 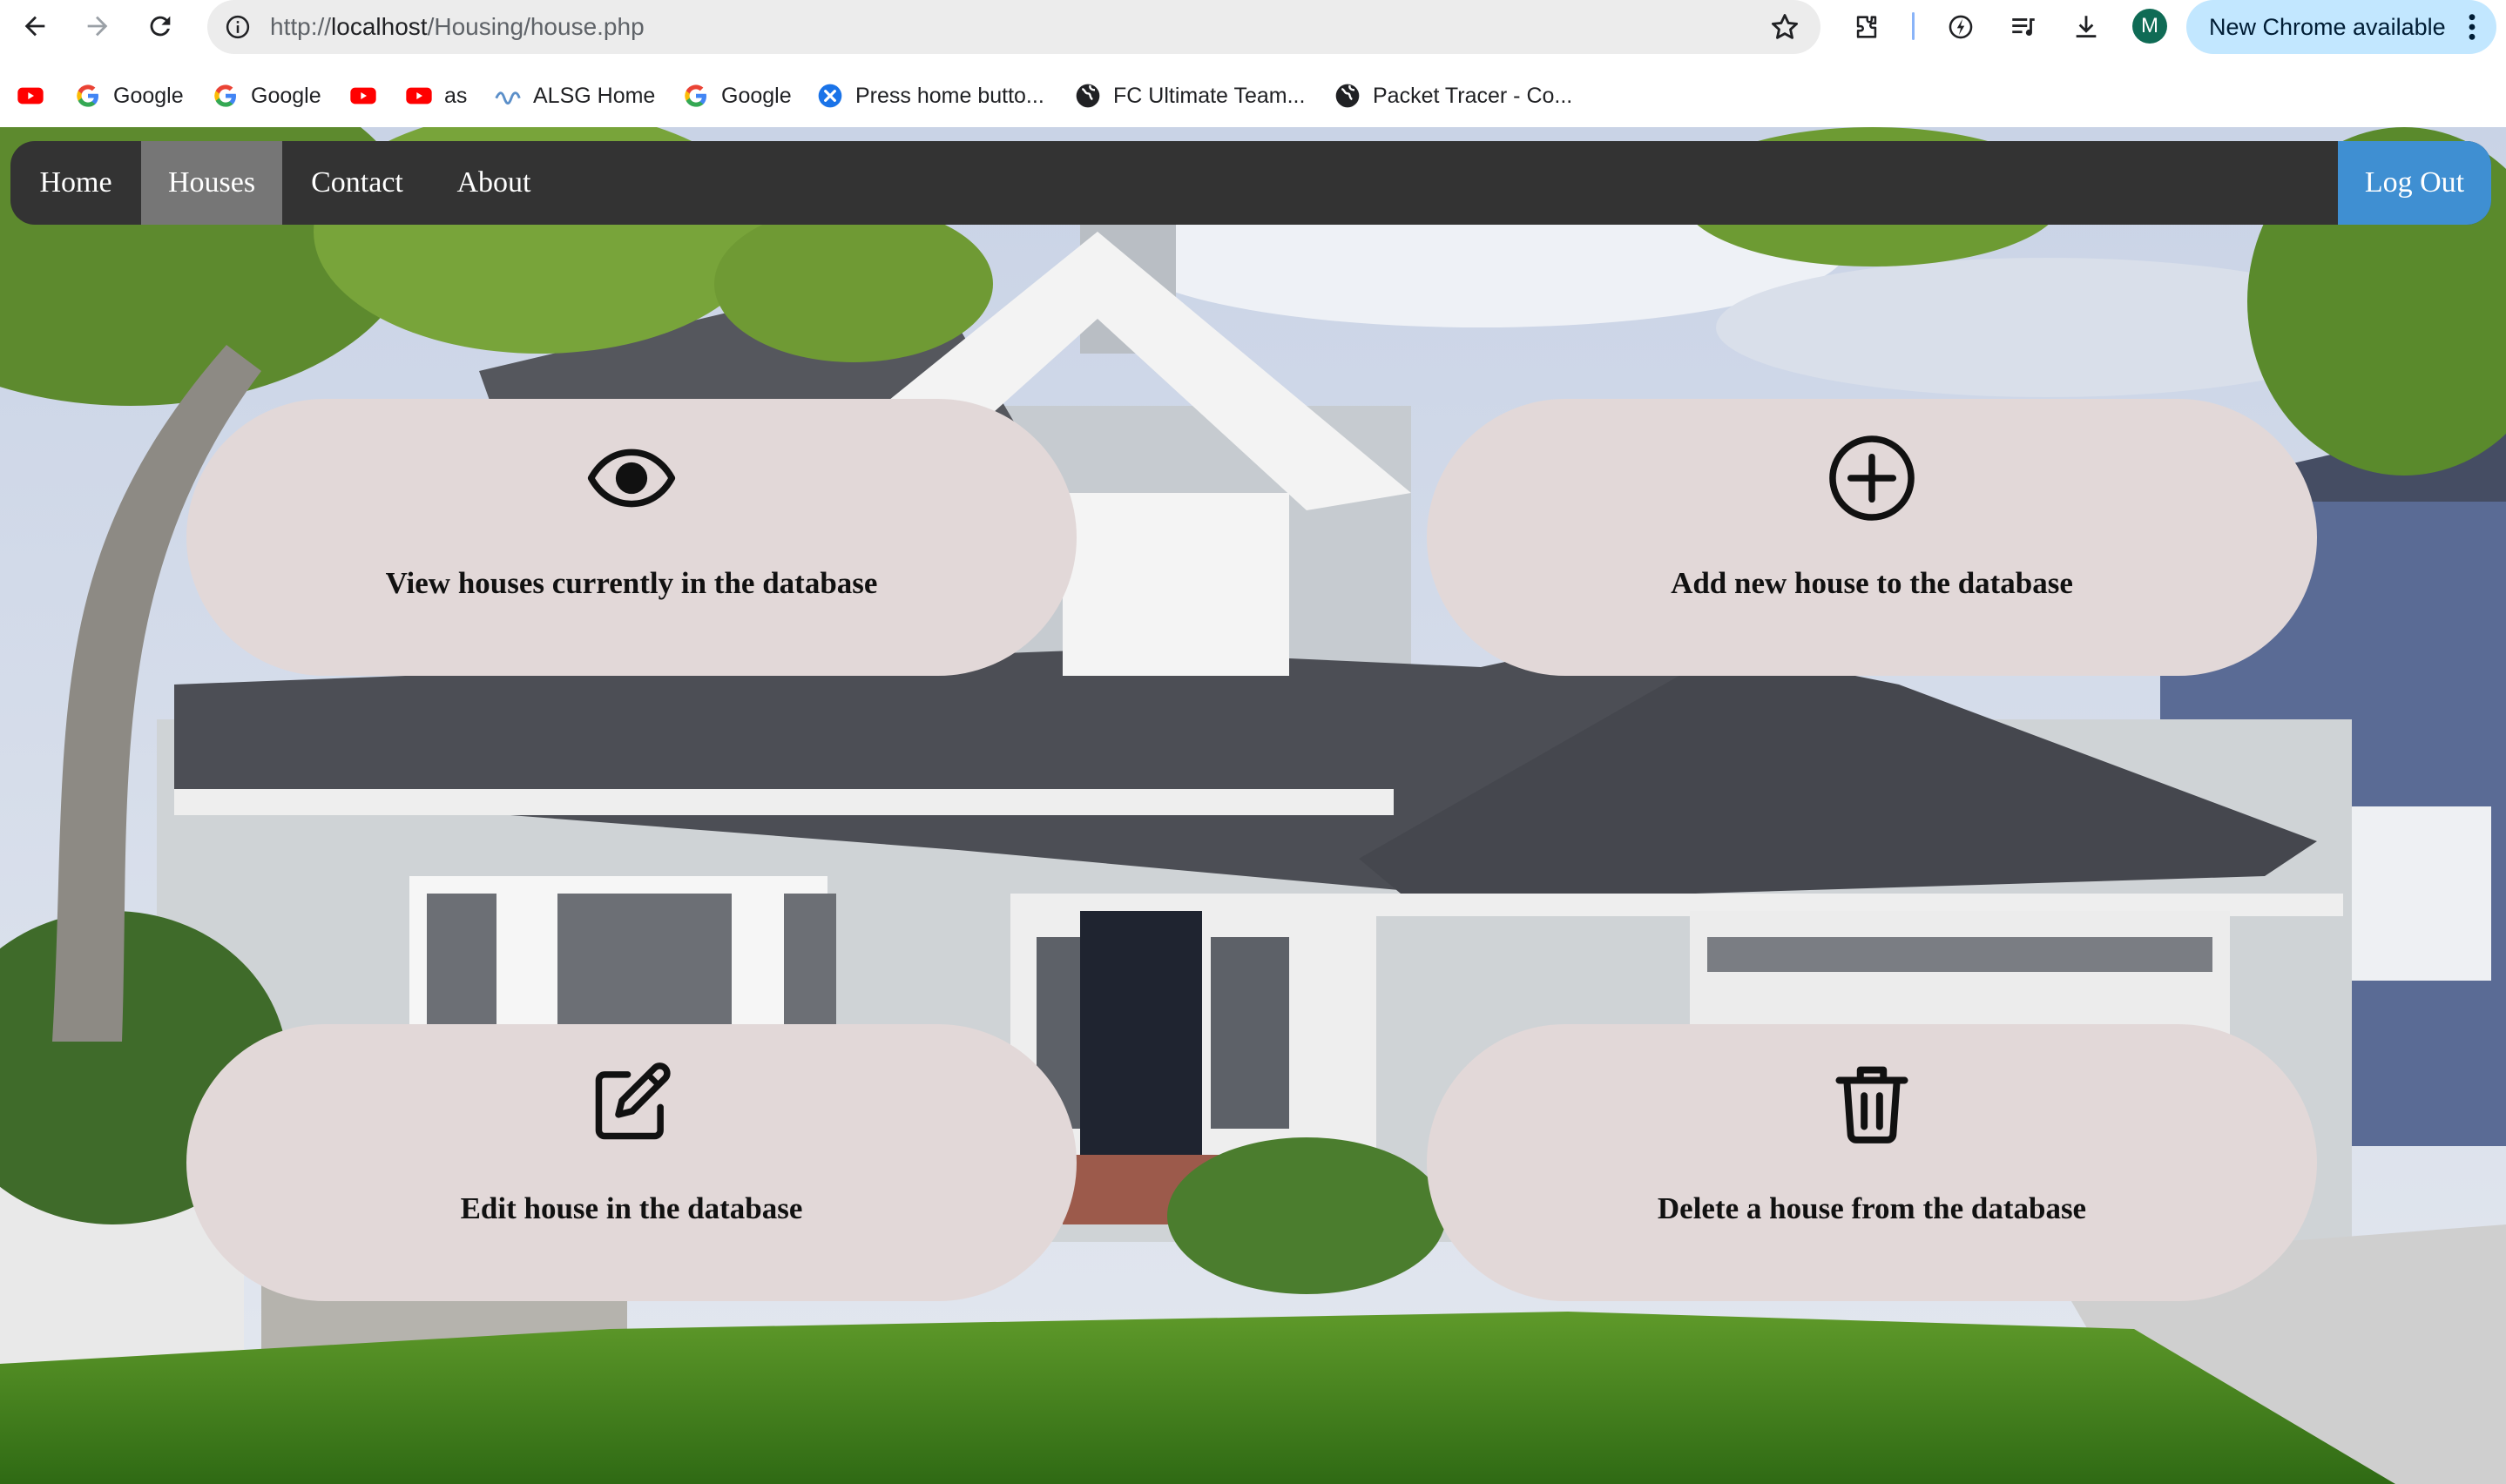 What do you see at coordinates (1872, 1163) in the screenshot?
I see `delete-house-card: Delete a house from the database` at bounding box center [1872, 1163].